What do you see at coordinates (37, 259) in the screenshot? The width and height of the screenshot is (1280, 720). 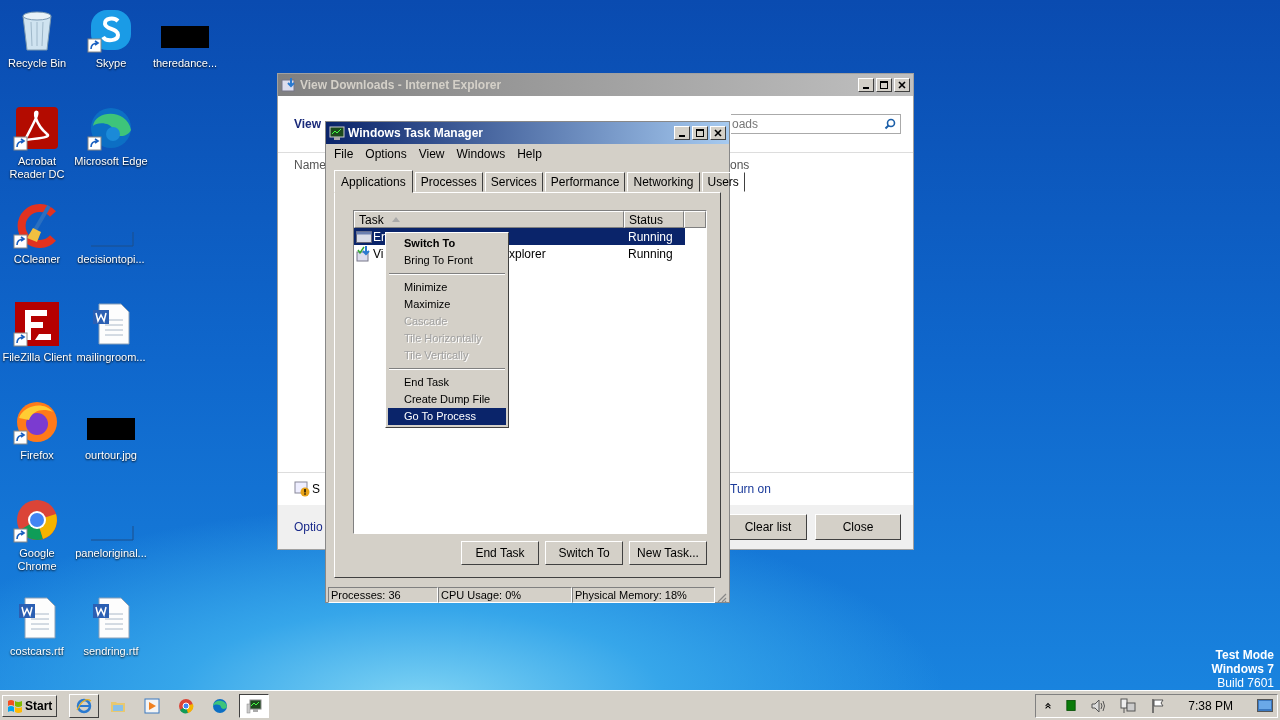 I see `desktop-icon-label: CCleaner` at bounding box center [37, 259].